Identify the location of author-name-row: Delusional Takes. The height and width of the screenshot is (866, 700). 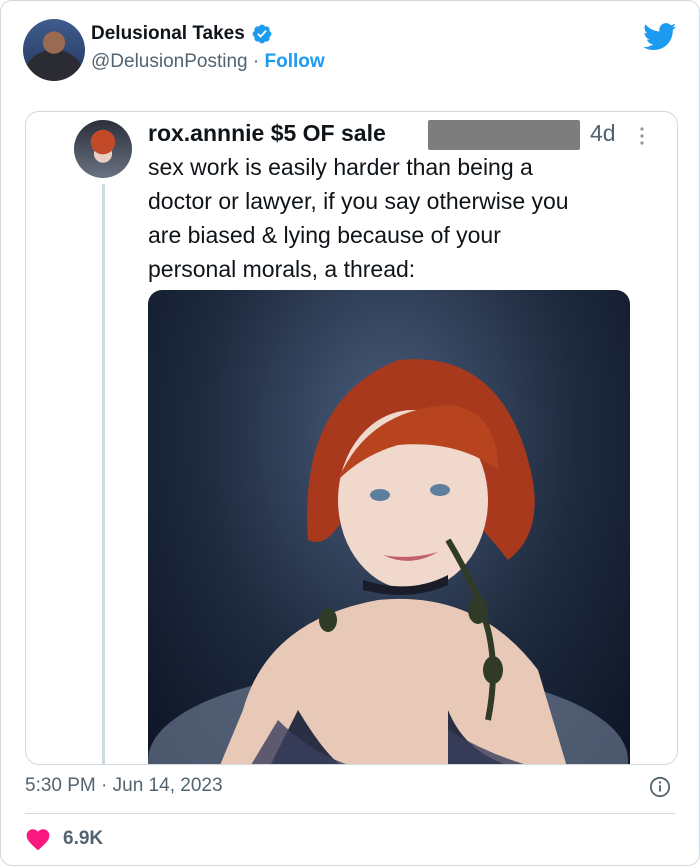
(182, 34).